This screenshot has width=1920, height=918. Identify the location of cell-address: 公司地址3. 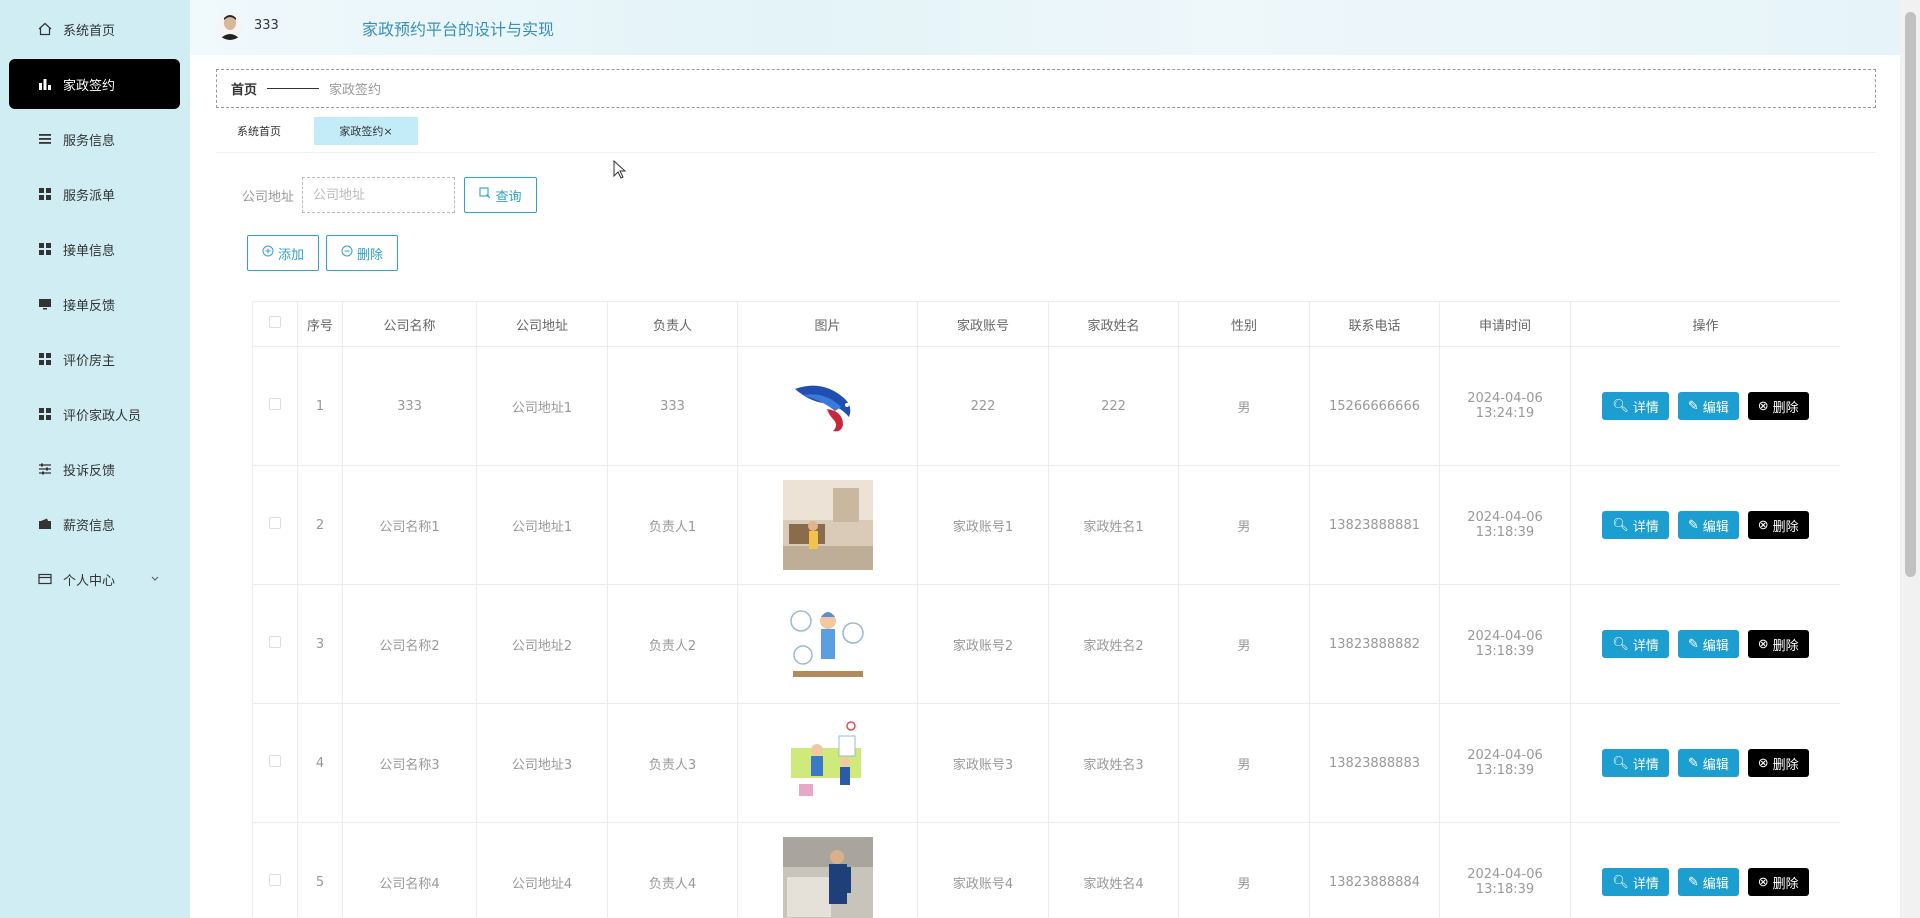
(542, 763).